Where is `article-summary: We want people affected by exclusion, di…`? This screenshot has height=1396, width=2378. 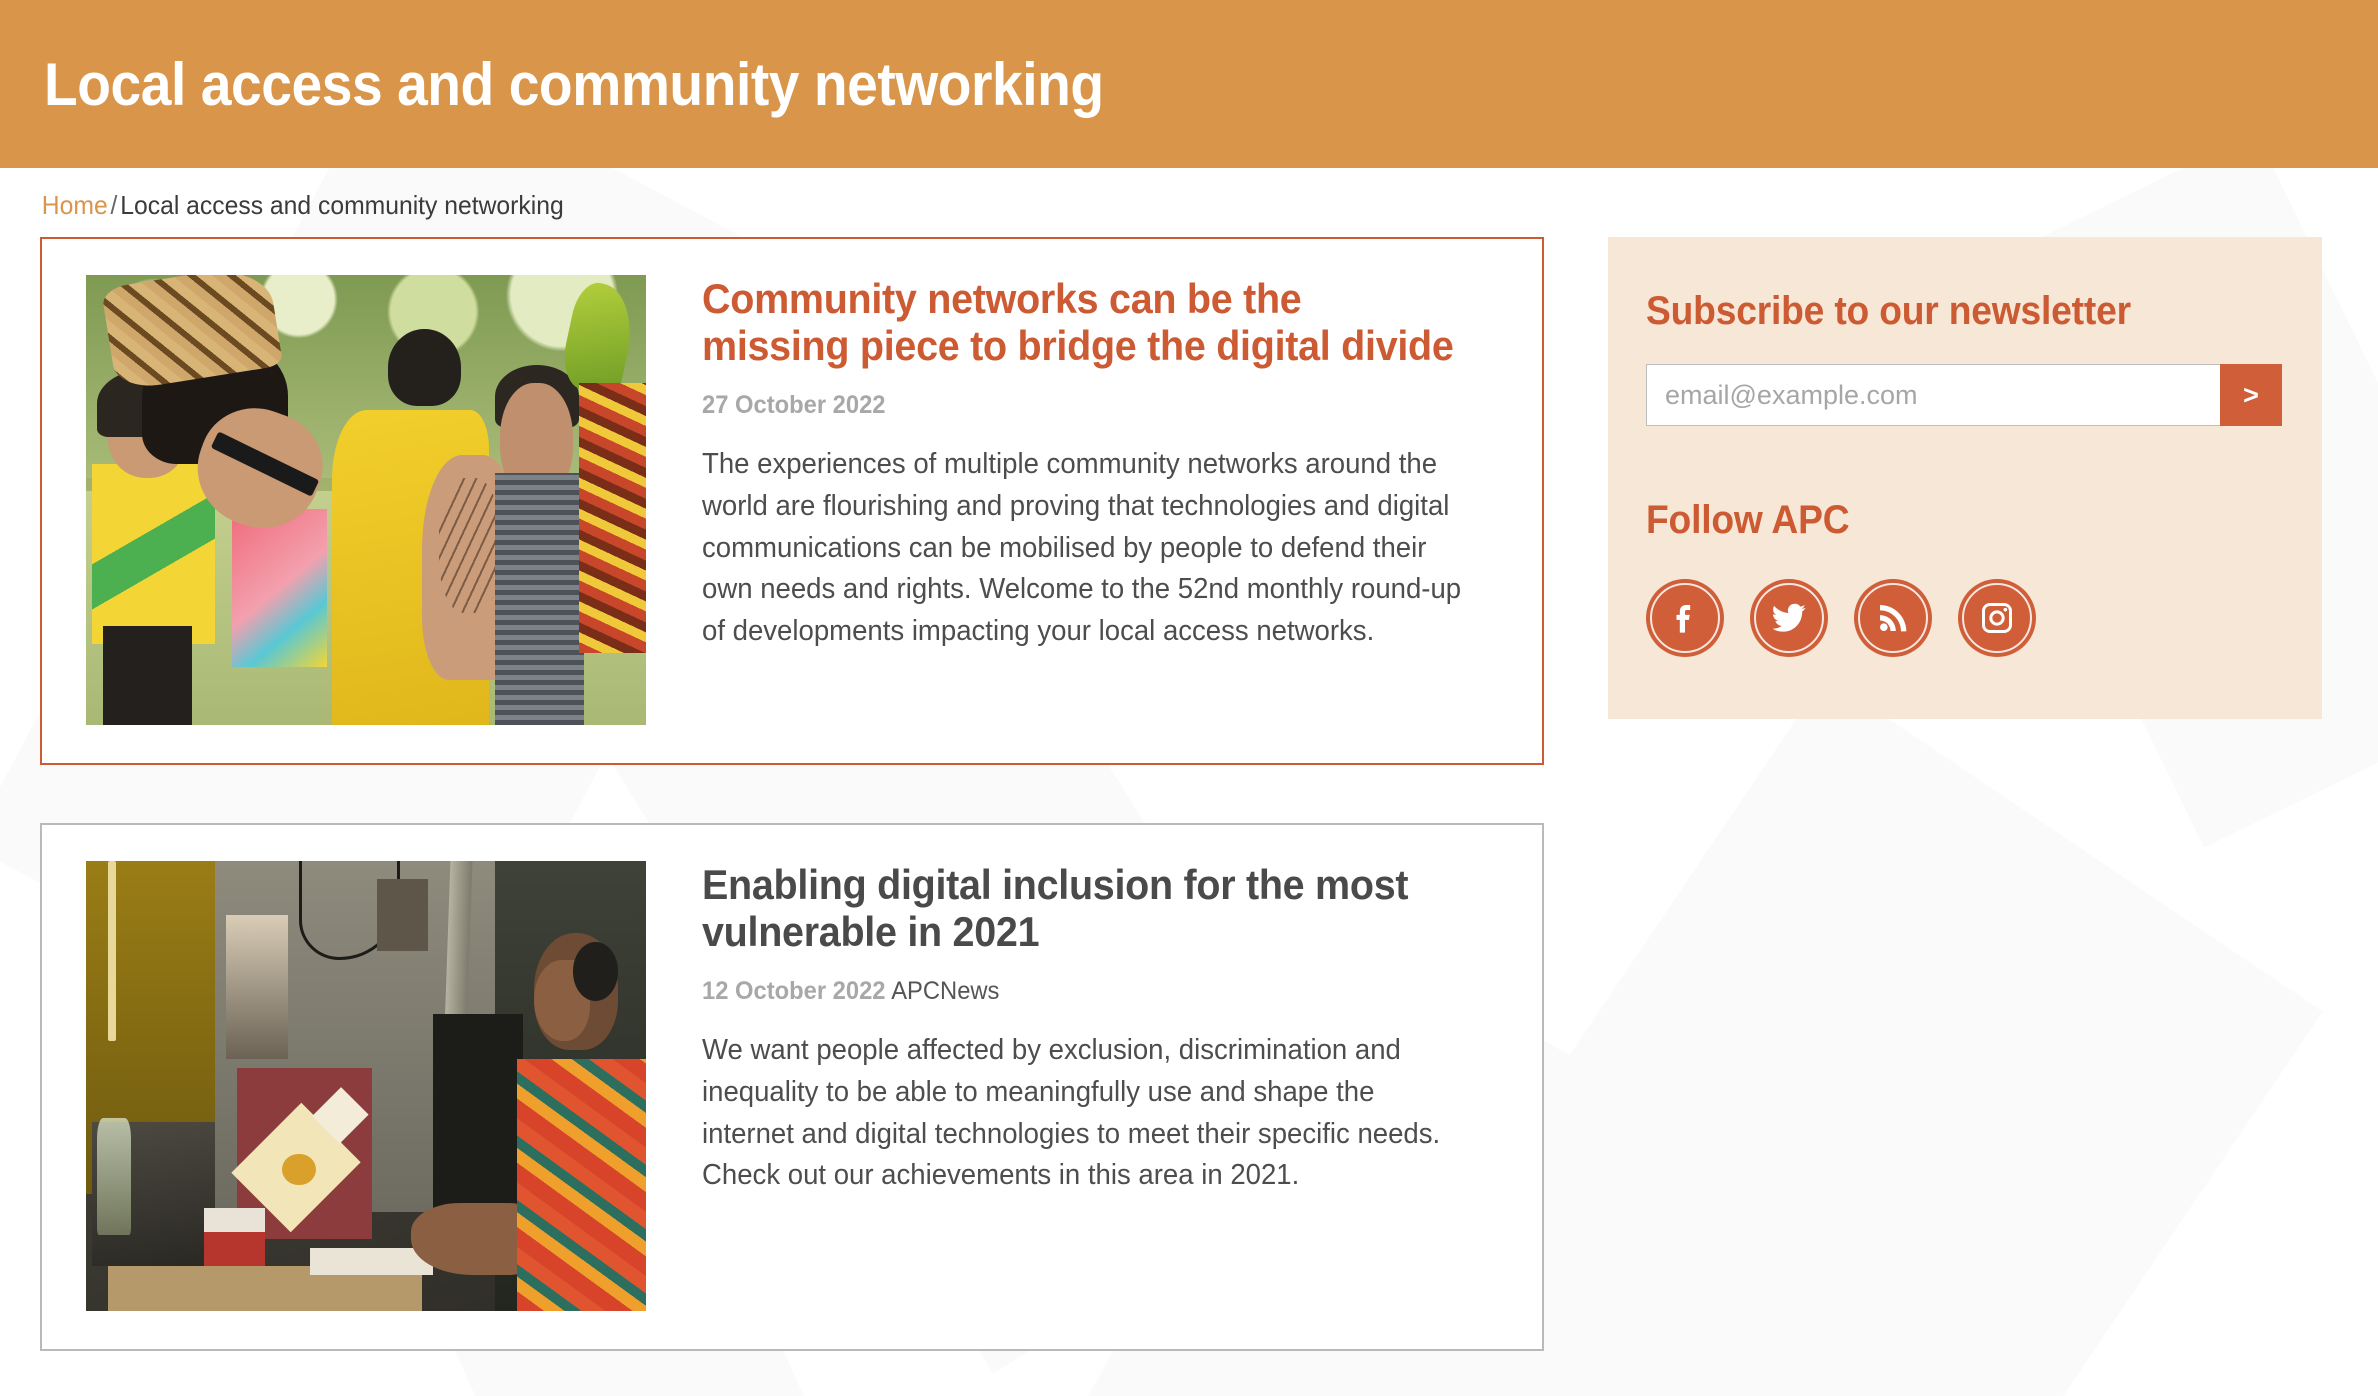
article-summary: We want people affected by exclusion, di… is located at coordinates (1071, 1113).